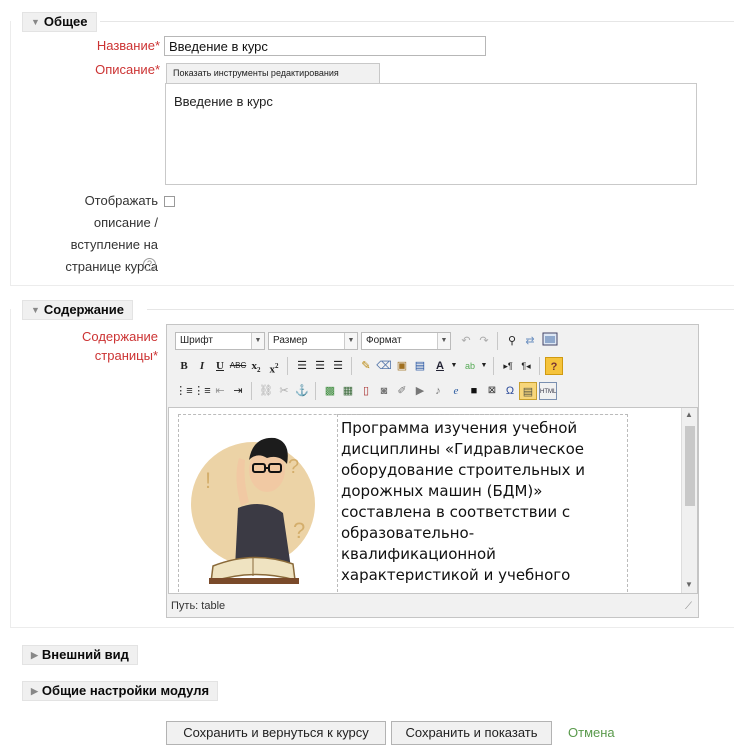 This screenshot has width=734, height=745. I want to click on help-icon: ?, so click(149, 264).